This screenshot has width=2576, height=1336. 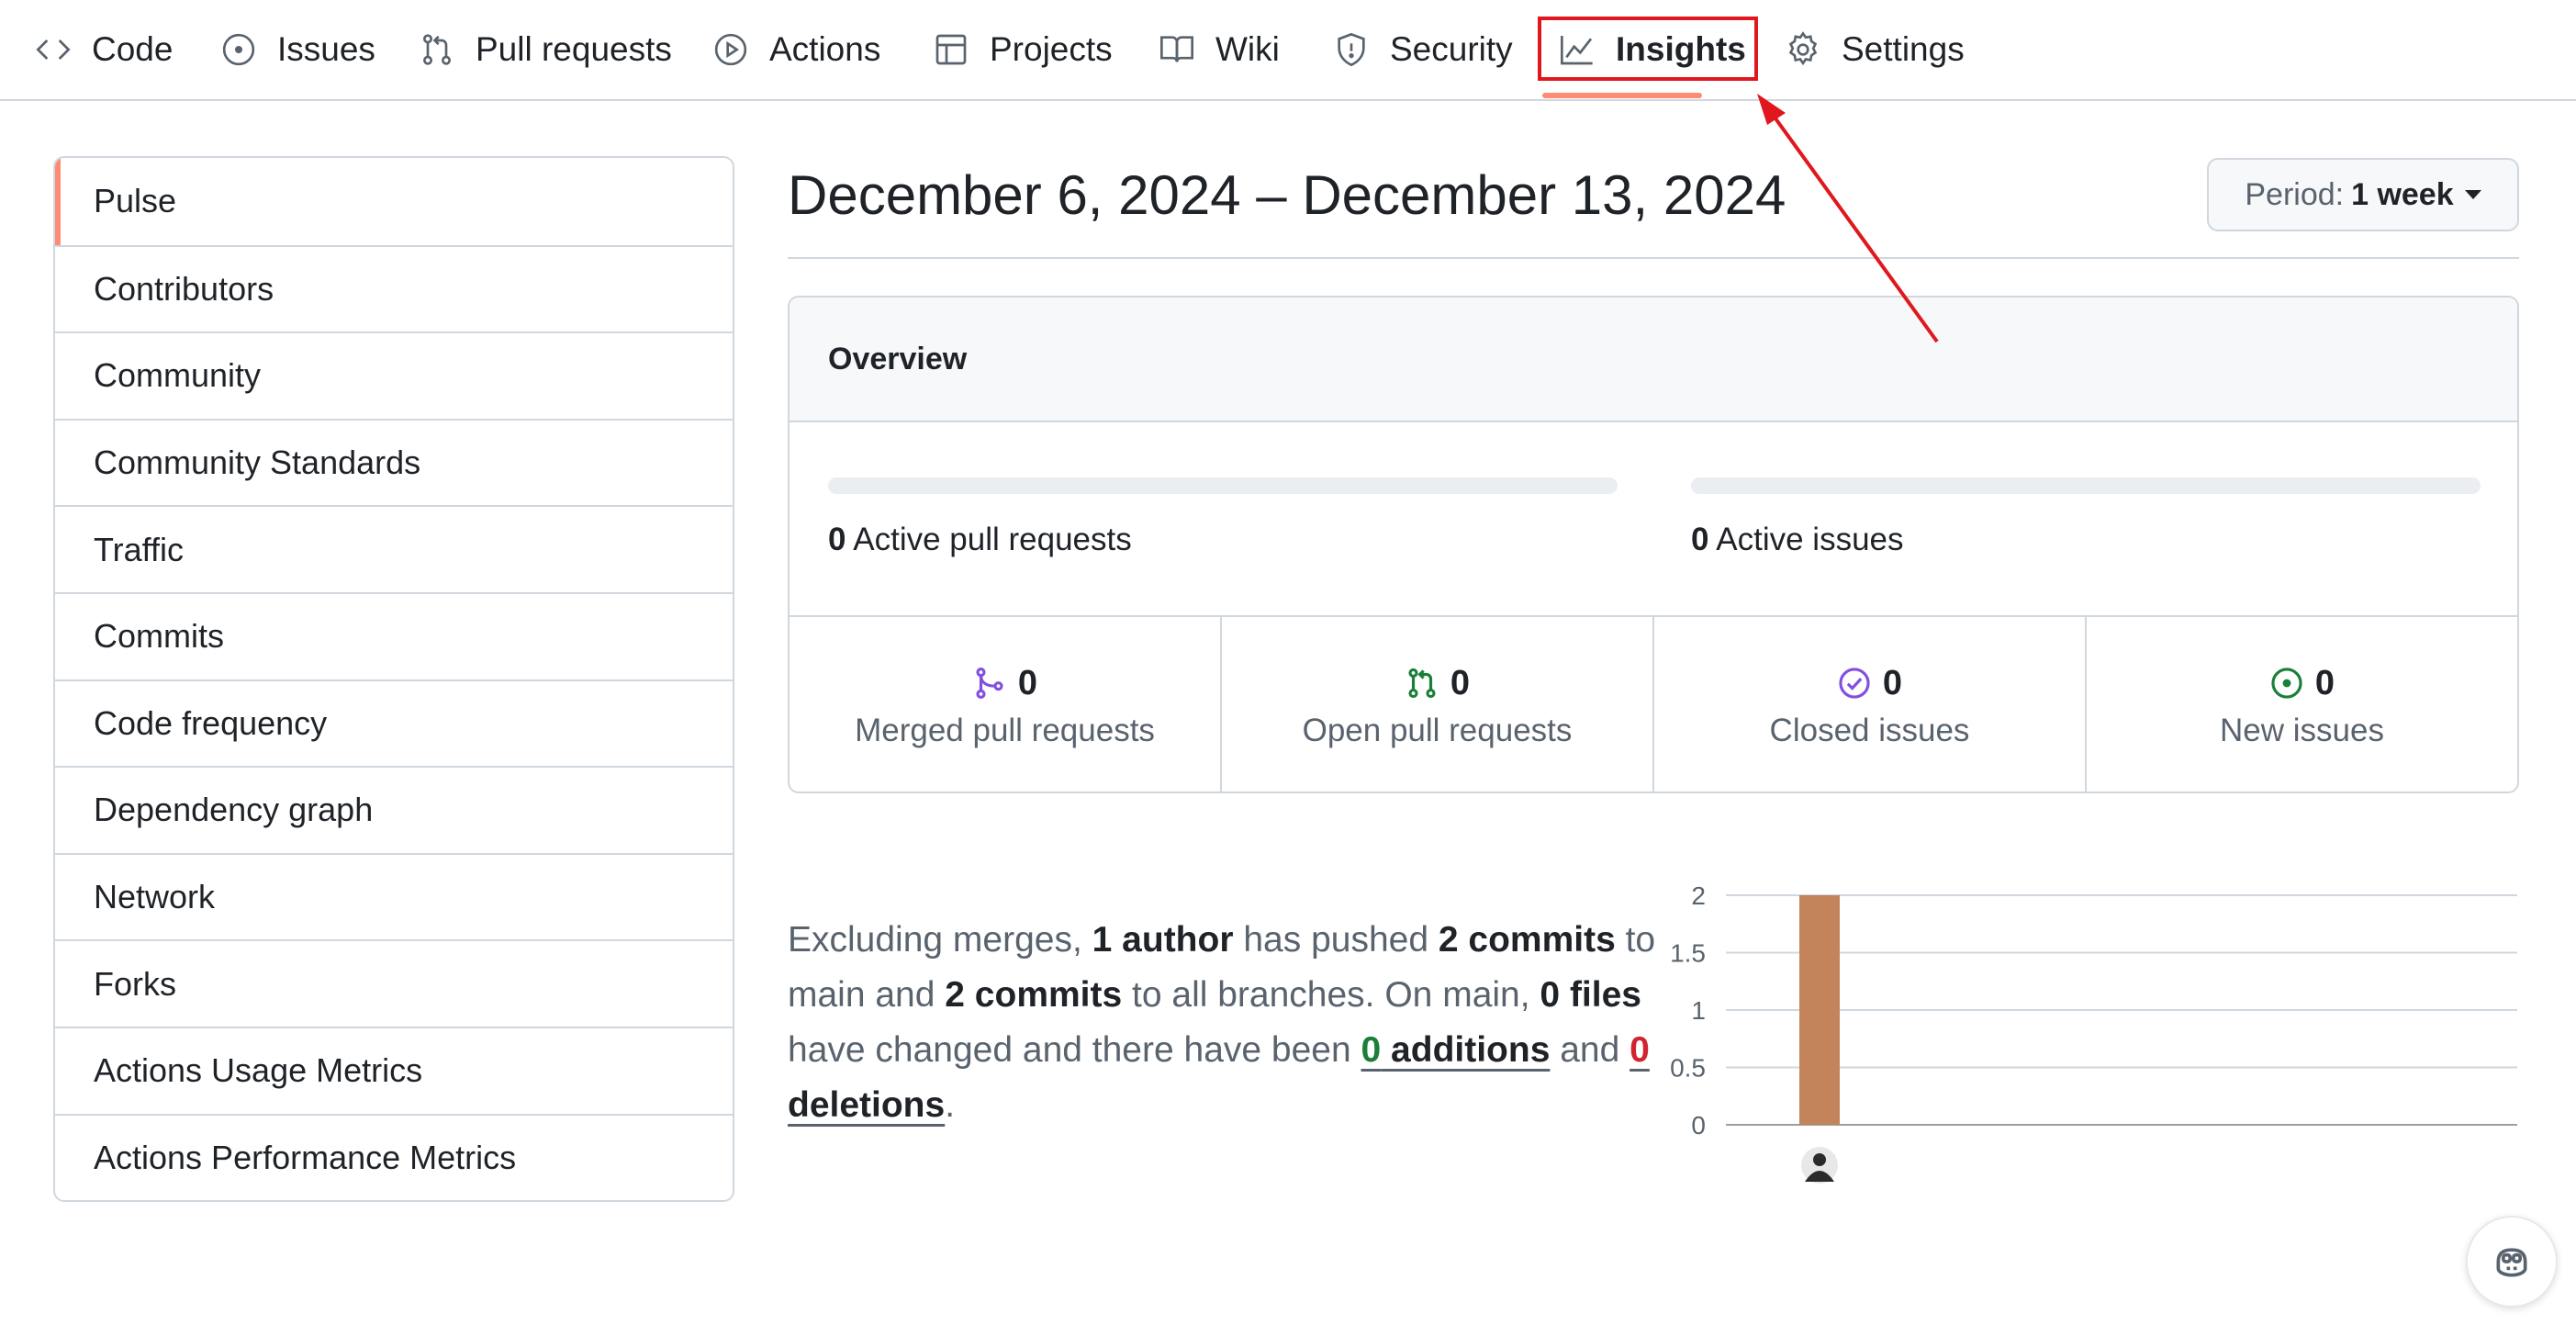 I want to click on chart-svg: 0 0.5 1 1.5 2, so click(x=2093, y=1032).